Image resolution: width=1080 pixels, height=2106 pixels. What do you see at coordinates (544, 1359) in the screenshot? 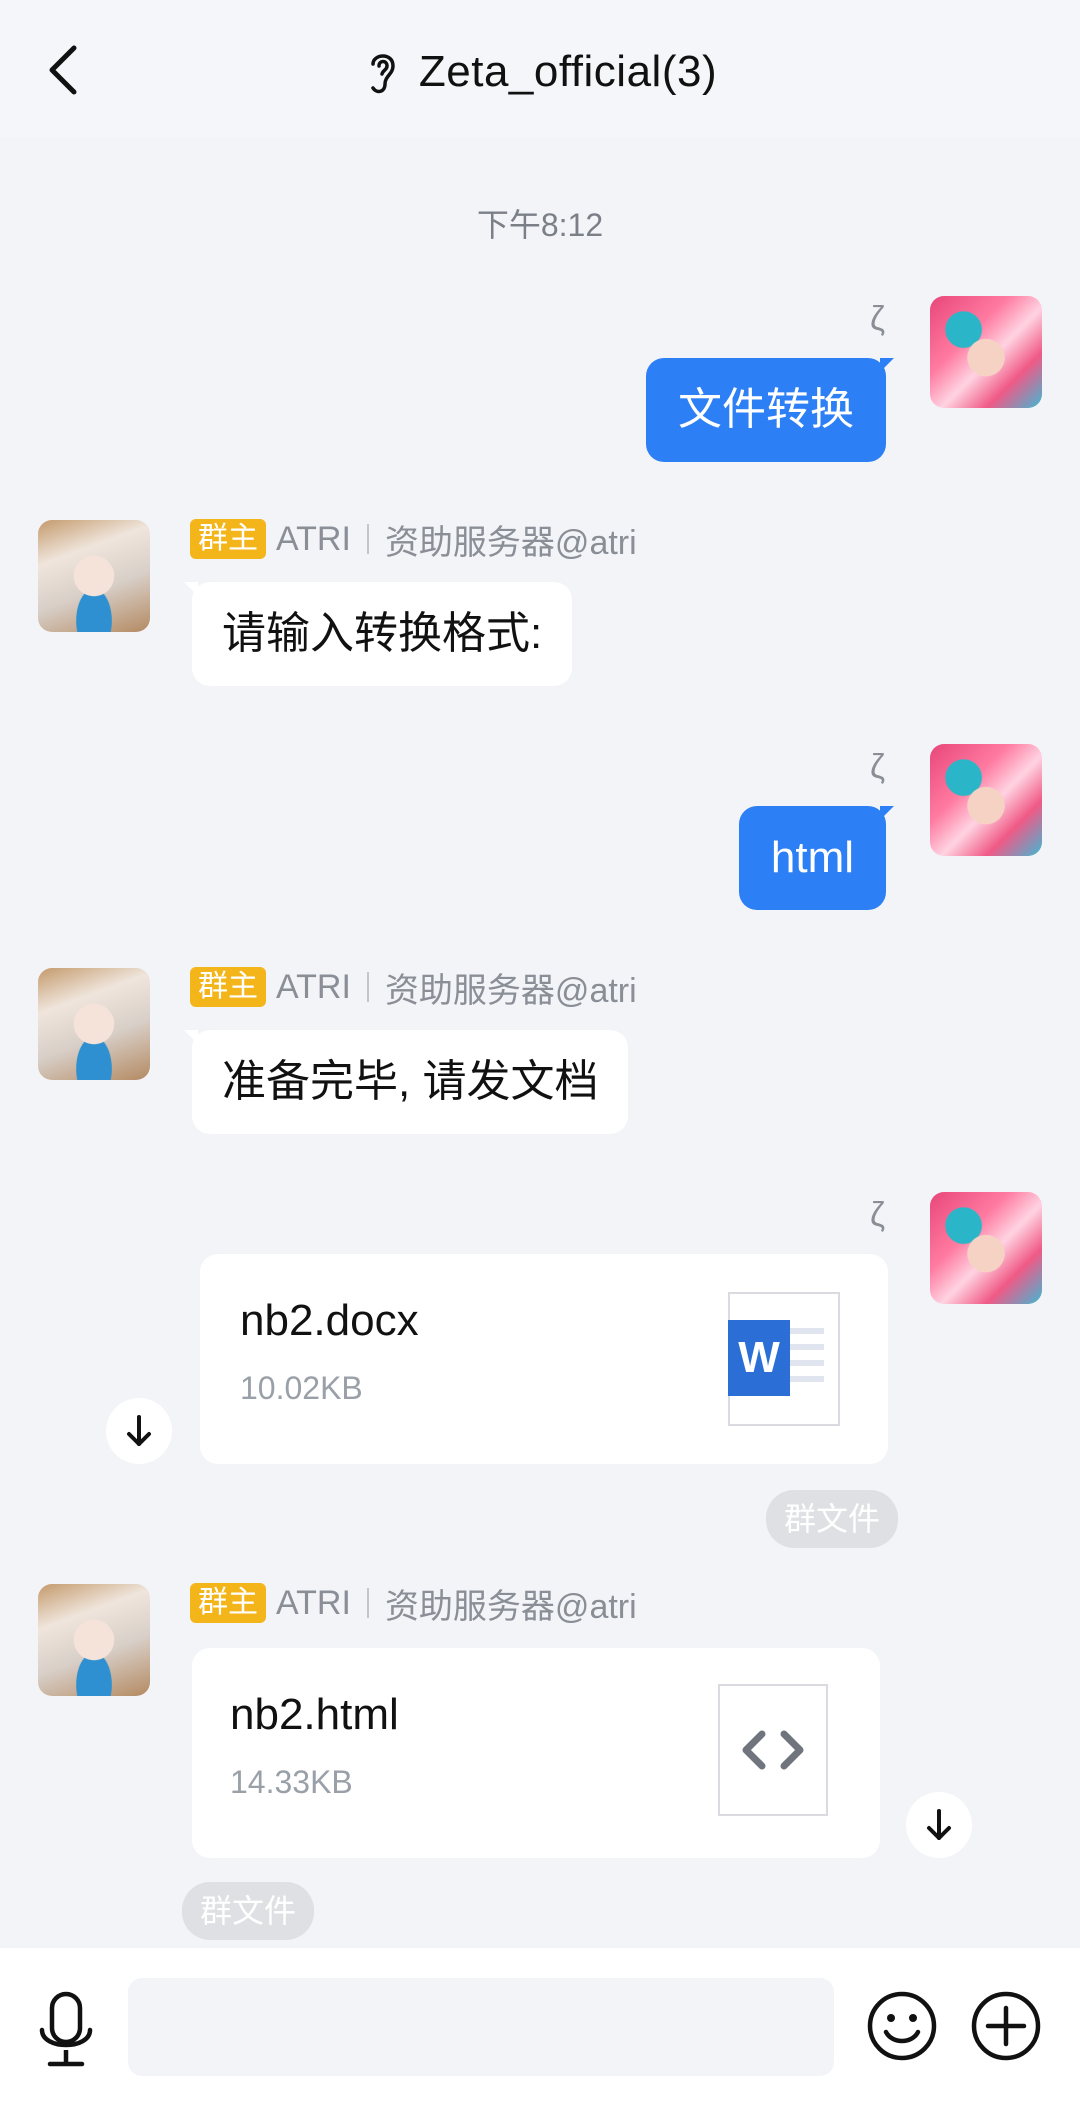
I see `file-card: nb2.docx 10.02KB W` at bounding box center [544, 1359].